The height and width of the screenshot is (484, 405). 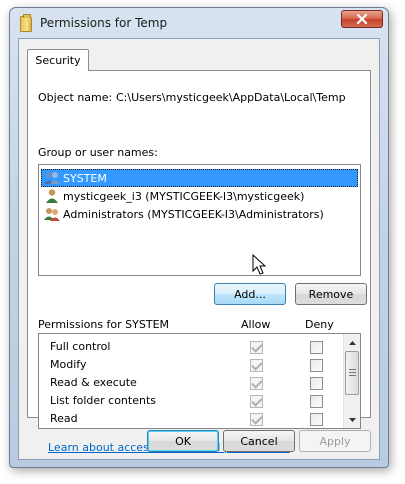 What do you see at coordinates (183, 441) in the screenshot?
I see `ok-button: OK` at bounding box center [183, 441].